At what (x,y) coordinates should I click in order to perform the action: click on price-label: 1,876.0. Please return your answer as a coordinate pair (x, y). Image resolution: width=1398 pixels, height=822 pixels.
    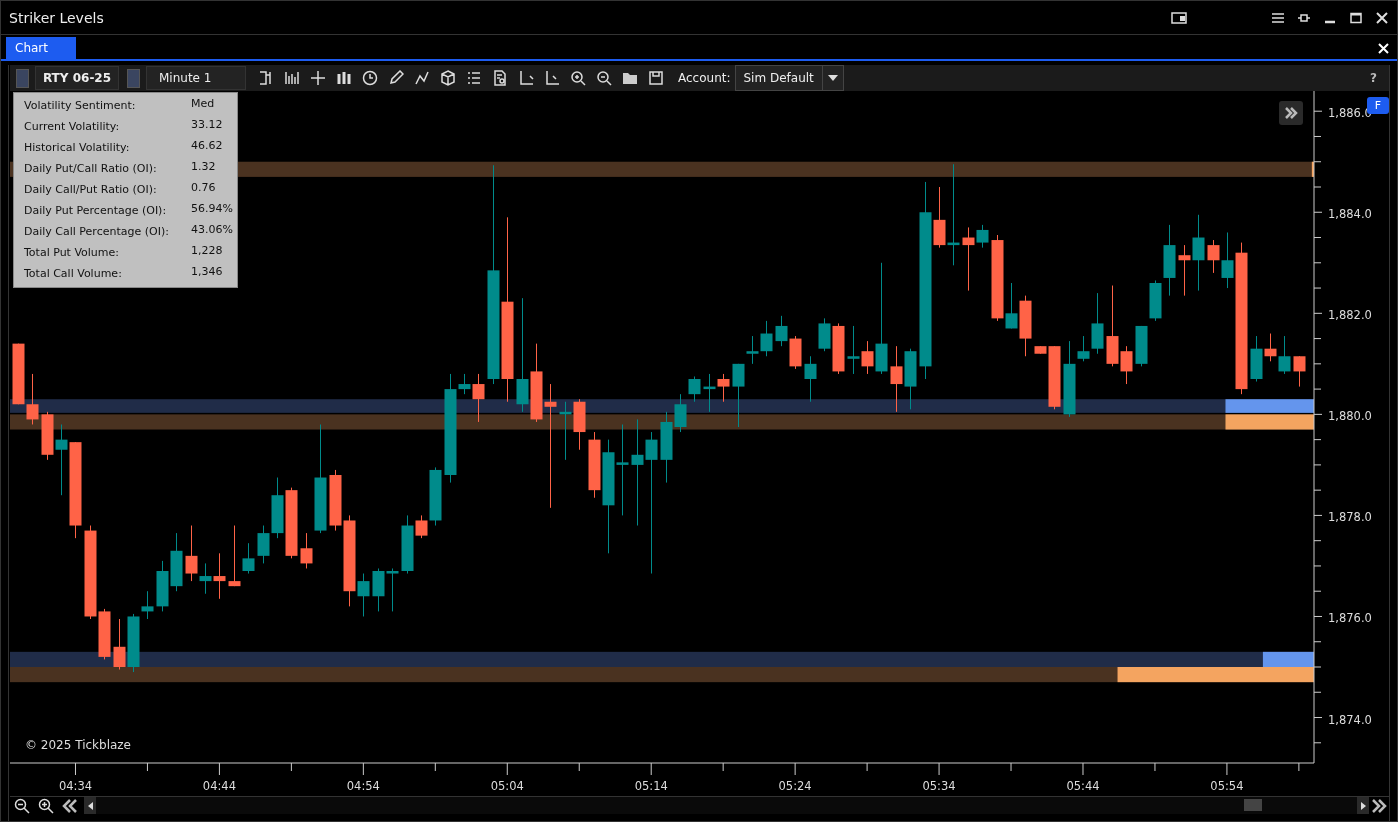
    Looking at the image, I should click on (1350, 618).